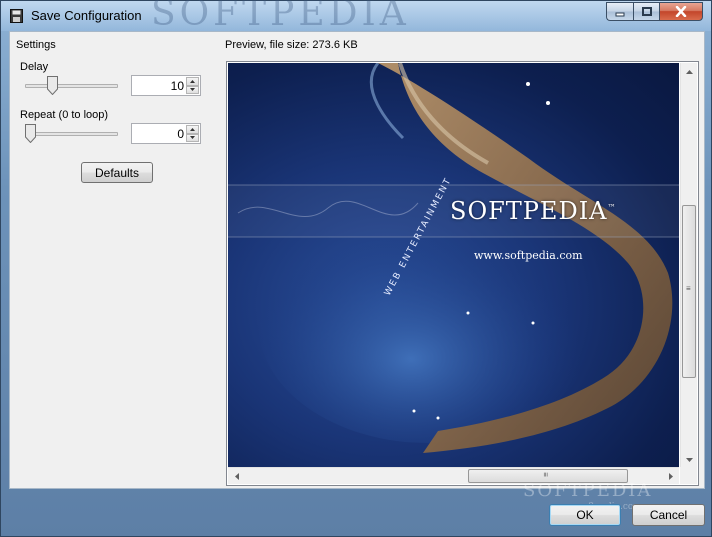 The image size is (712, 537). I want to click on repeat-slider-track, so click(71, 134).